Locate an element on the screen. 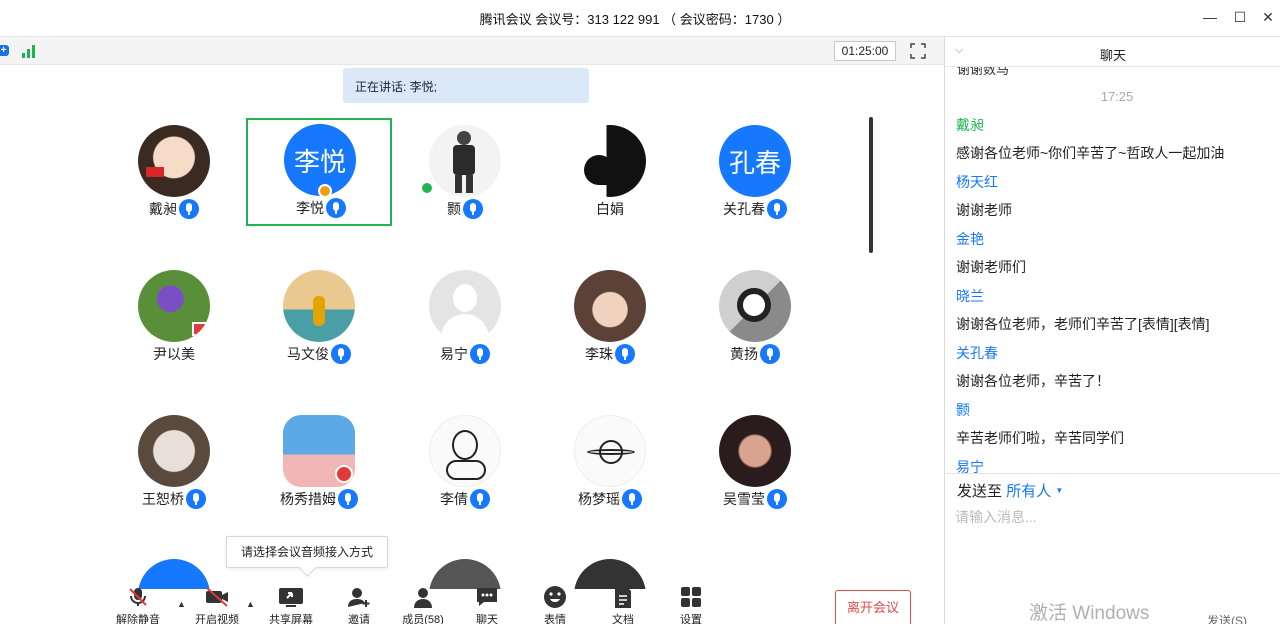 The height and width of the screenshot is (624, 1280). dropdown-caret-icon: ▼ is located at coordinates (1059, 490).